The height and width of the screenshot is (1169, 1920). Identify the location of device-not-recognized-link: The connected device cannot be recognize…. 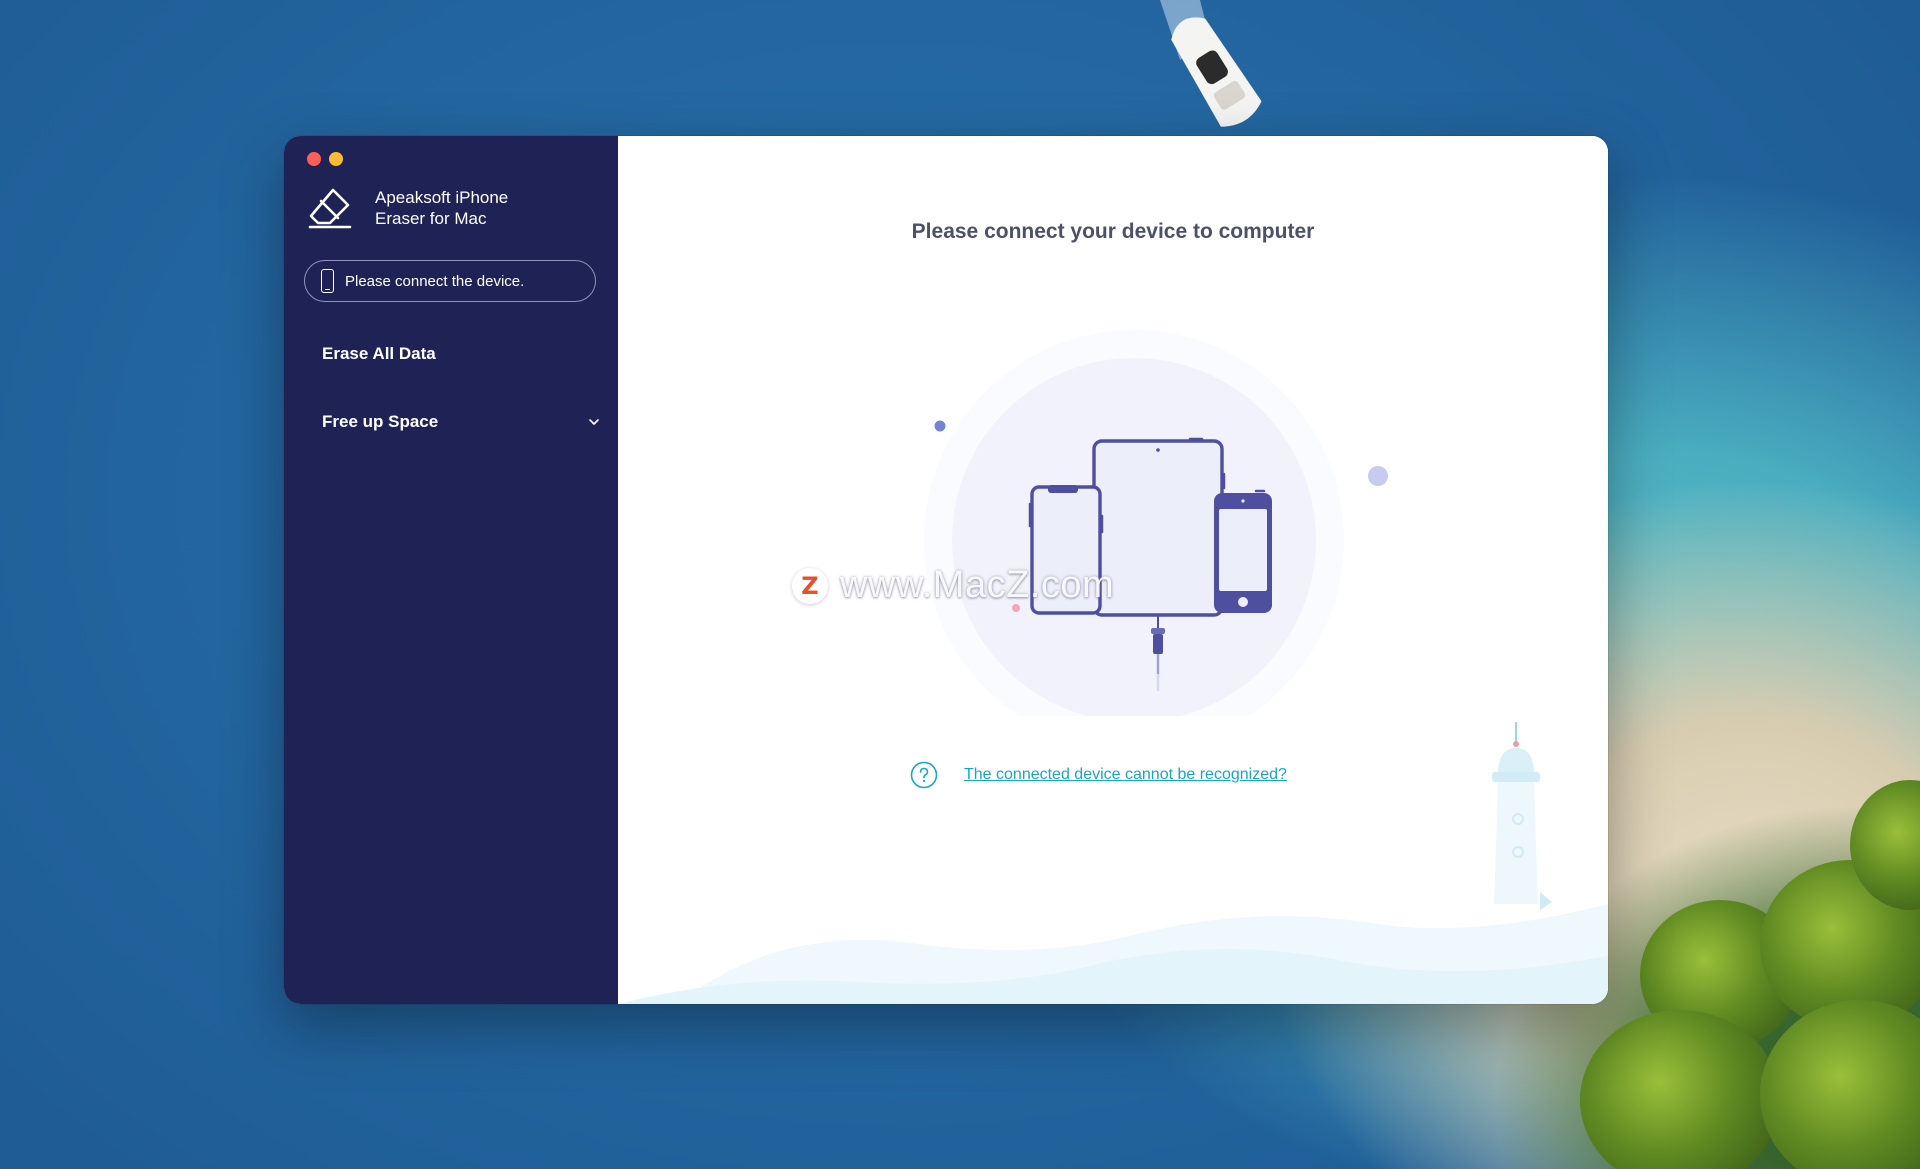
(1125, 775).